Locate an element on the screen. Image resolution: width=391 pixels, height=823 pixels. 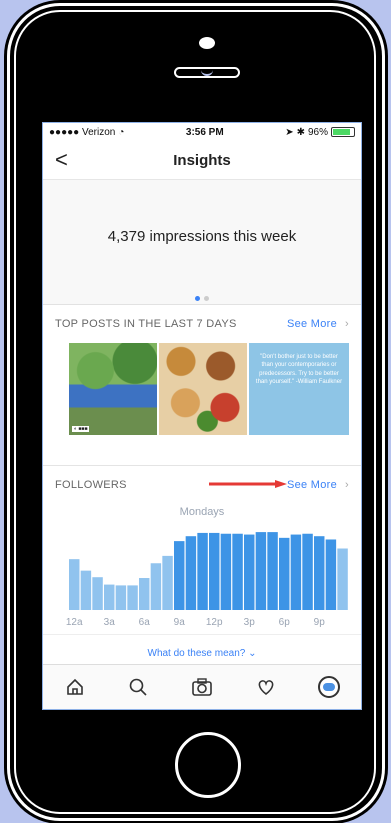
top-post-food-collage is located at coordinates (203, 389).